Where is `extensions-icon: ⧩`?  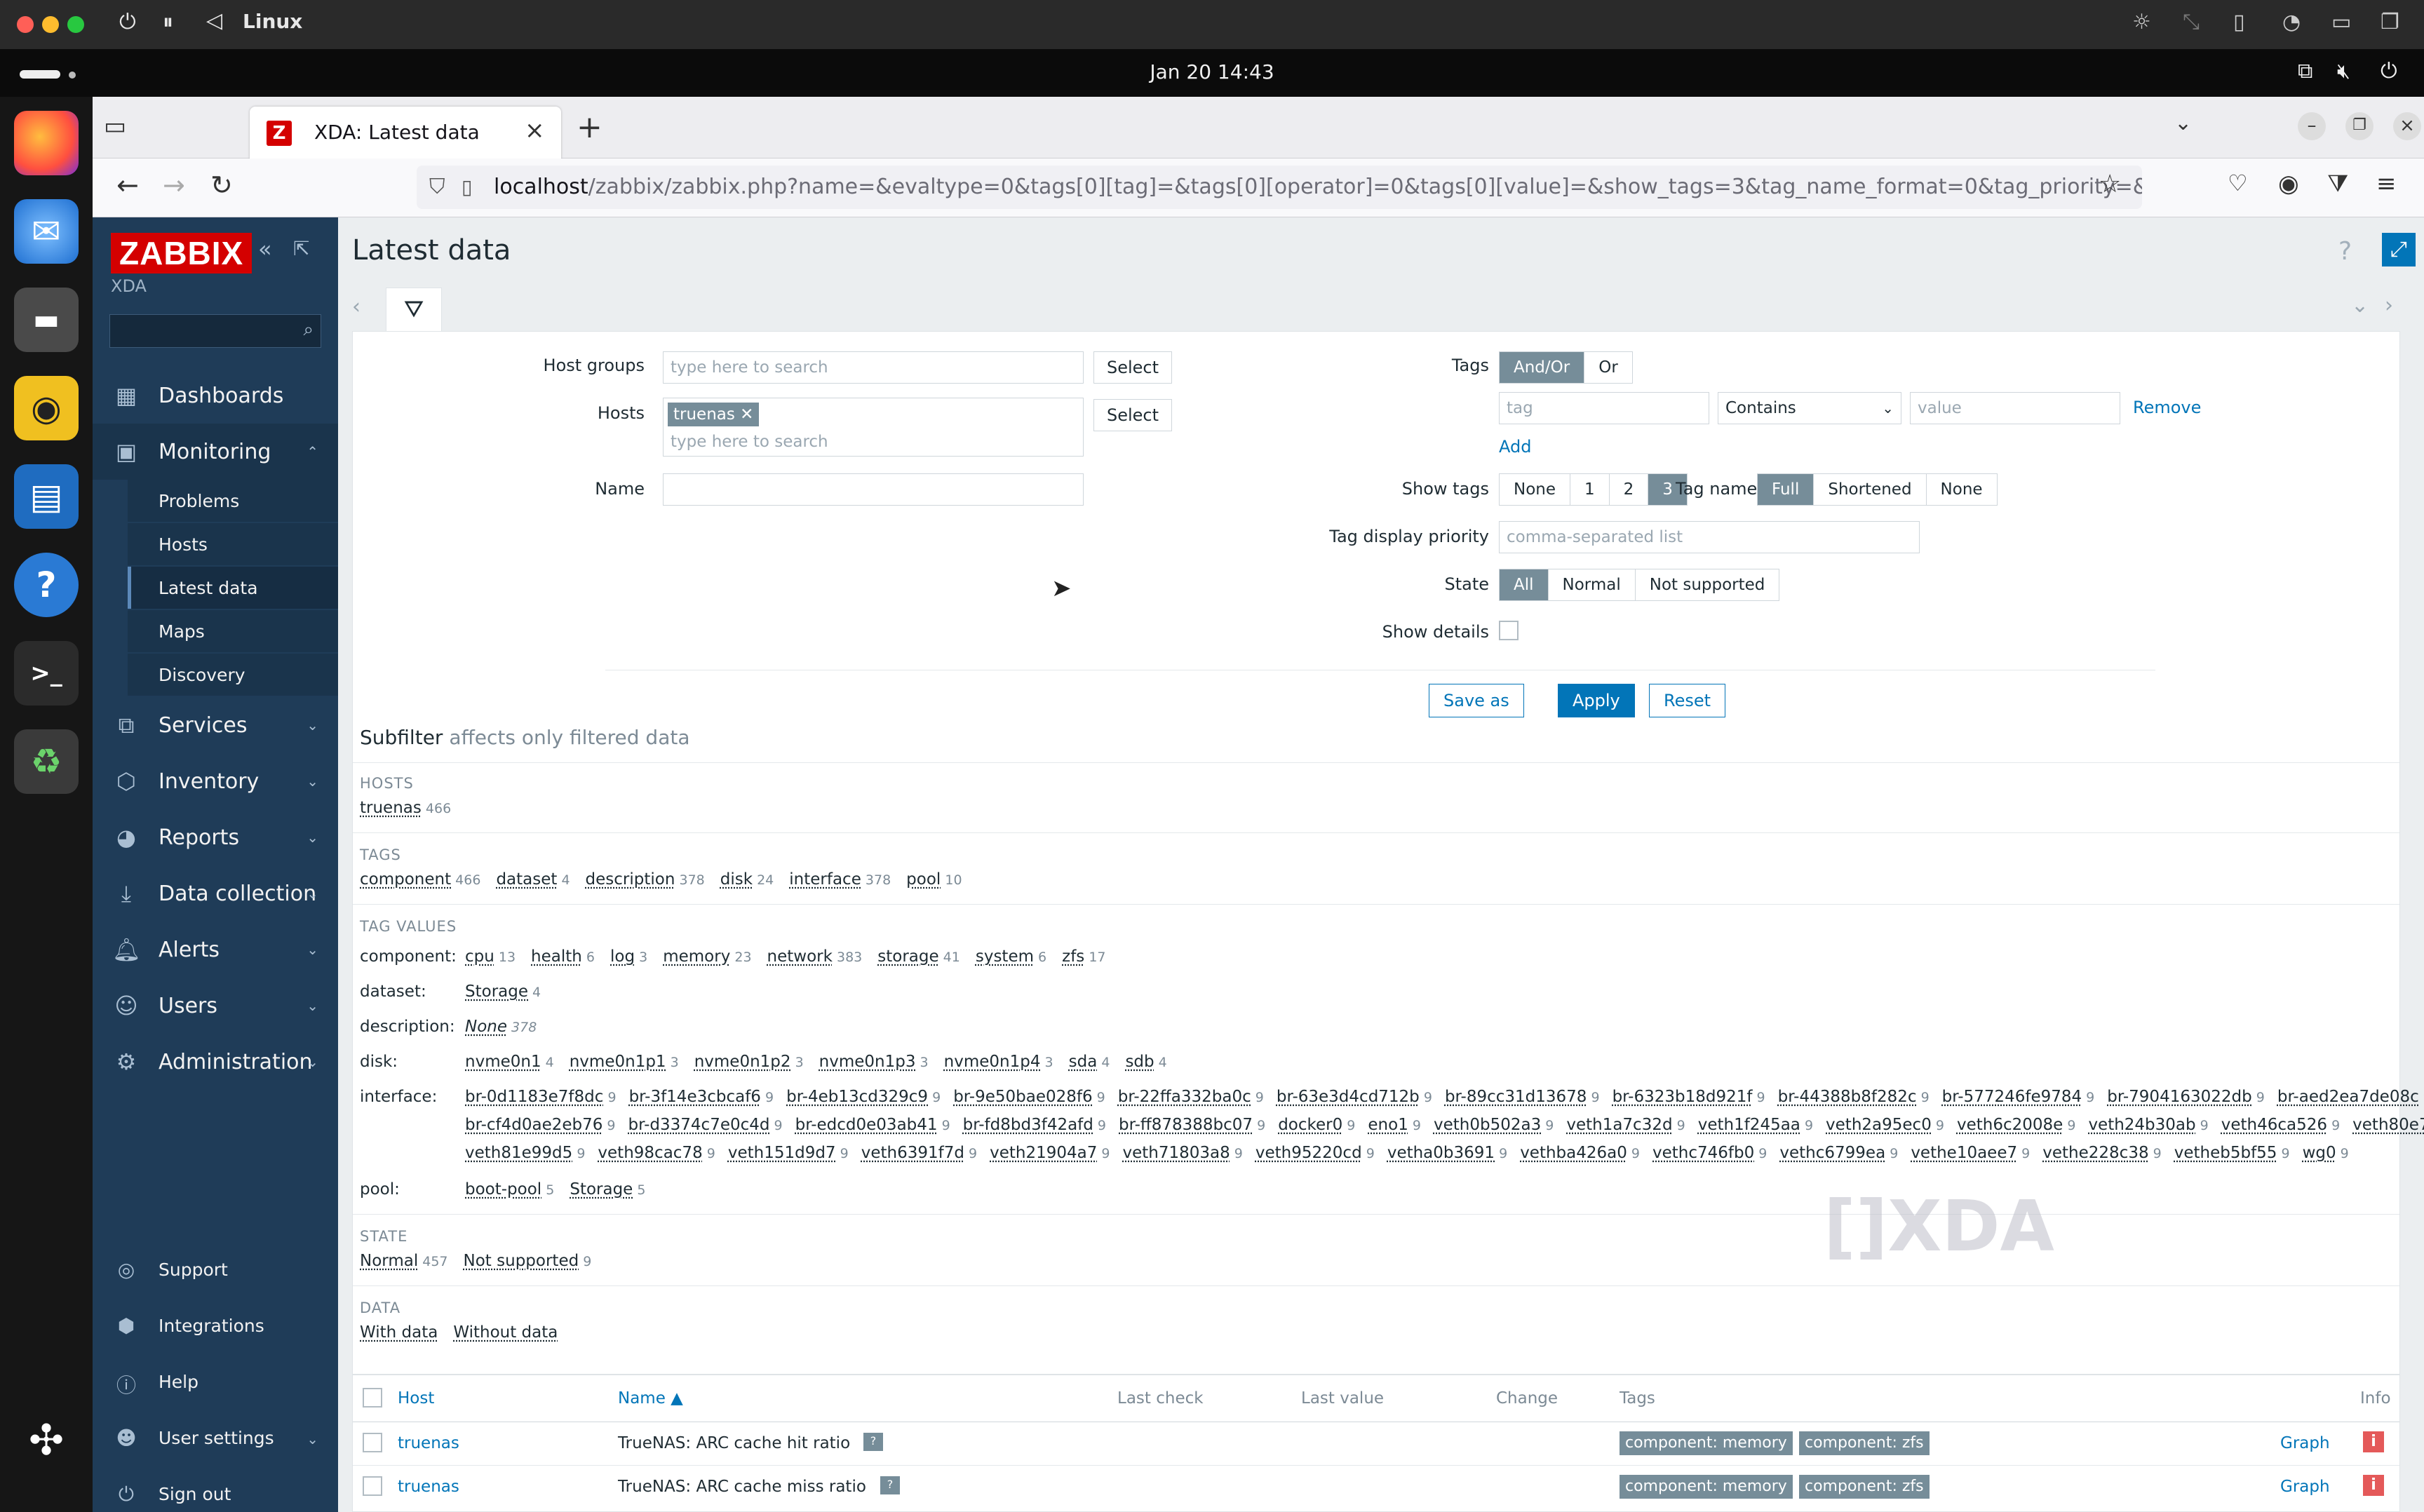 extensions-icon: ⧩ is located at coordinates (2337, 184).